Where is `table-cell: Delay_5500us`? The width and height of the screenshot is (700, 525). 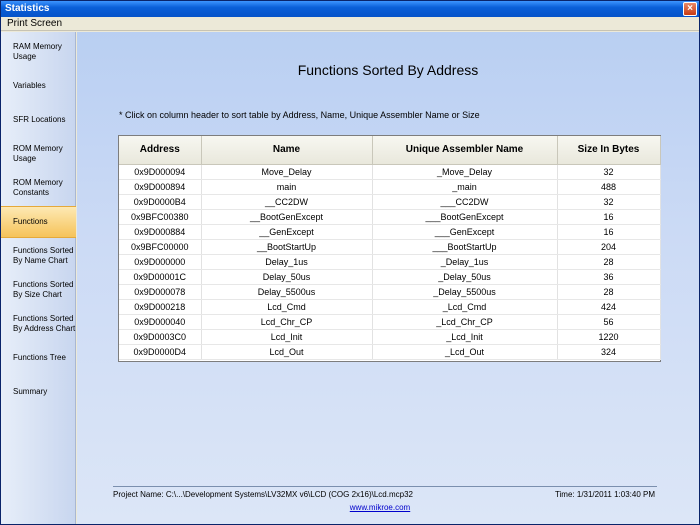
table-cell: Delay_5500us is located at coordinates (287, 292).